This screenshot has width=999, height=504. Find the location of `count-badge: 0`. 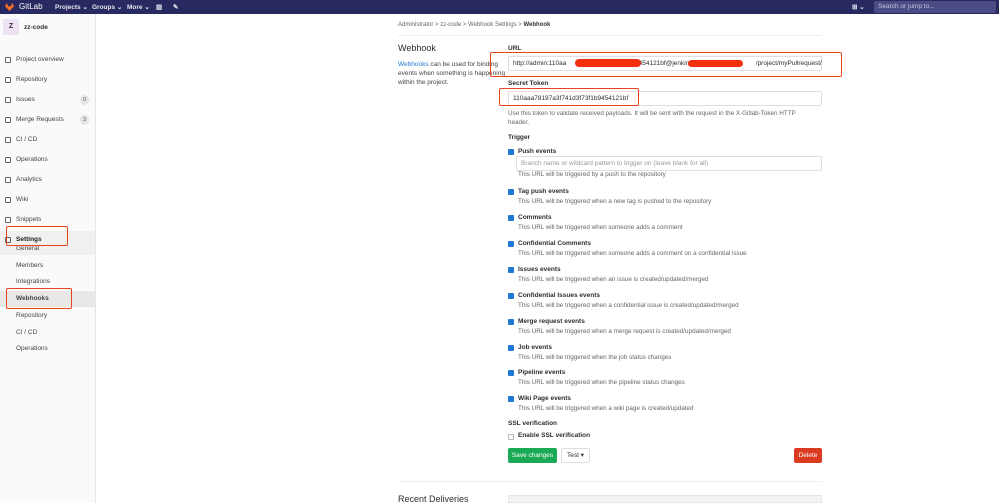

count-badge: 0 is located at coordinates (84, 100).